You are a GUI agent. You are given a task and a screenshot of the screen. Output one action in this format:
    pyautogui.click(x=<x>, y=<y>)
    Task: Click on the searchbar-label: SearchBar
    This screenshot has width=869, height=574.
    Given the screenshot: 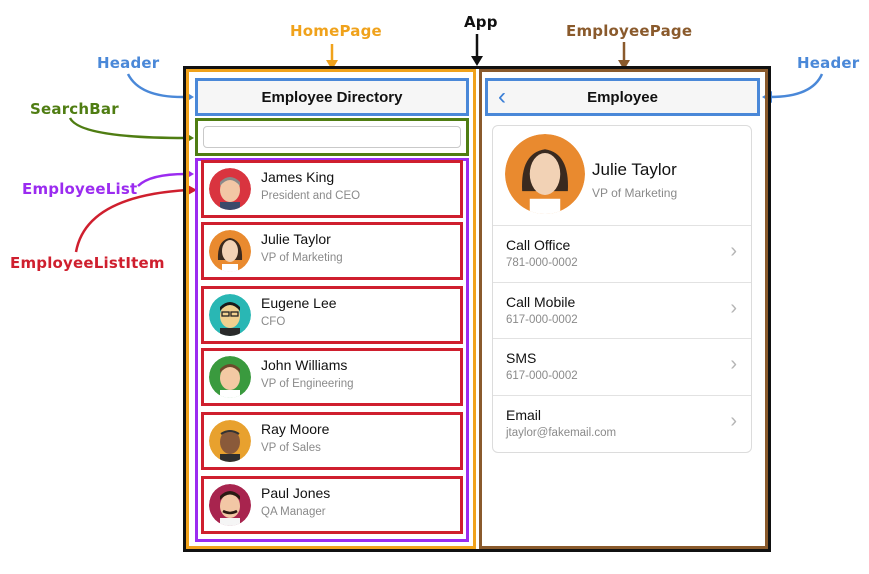 What is the action you would take?
    pyautogui.click(x=74, y=109)
    